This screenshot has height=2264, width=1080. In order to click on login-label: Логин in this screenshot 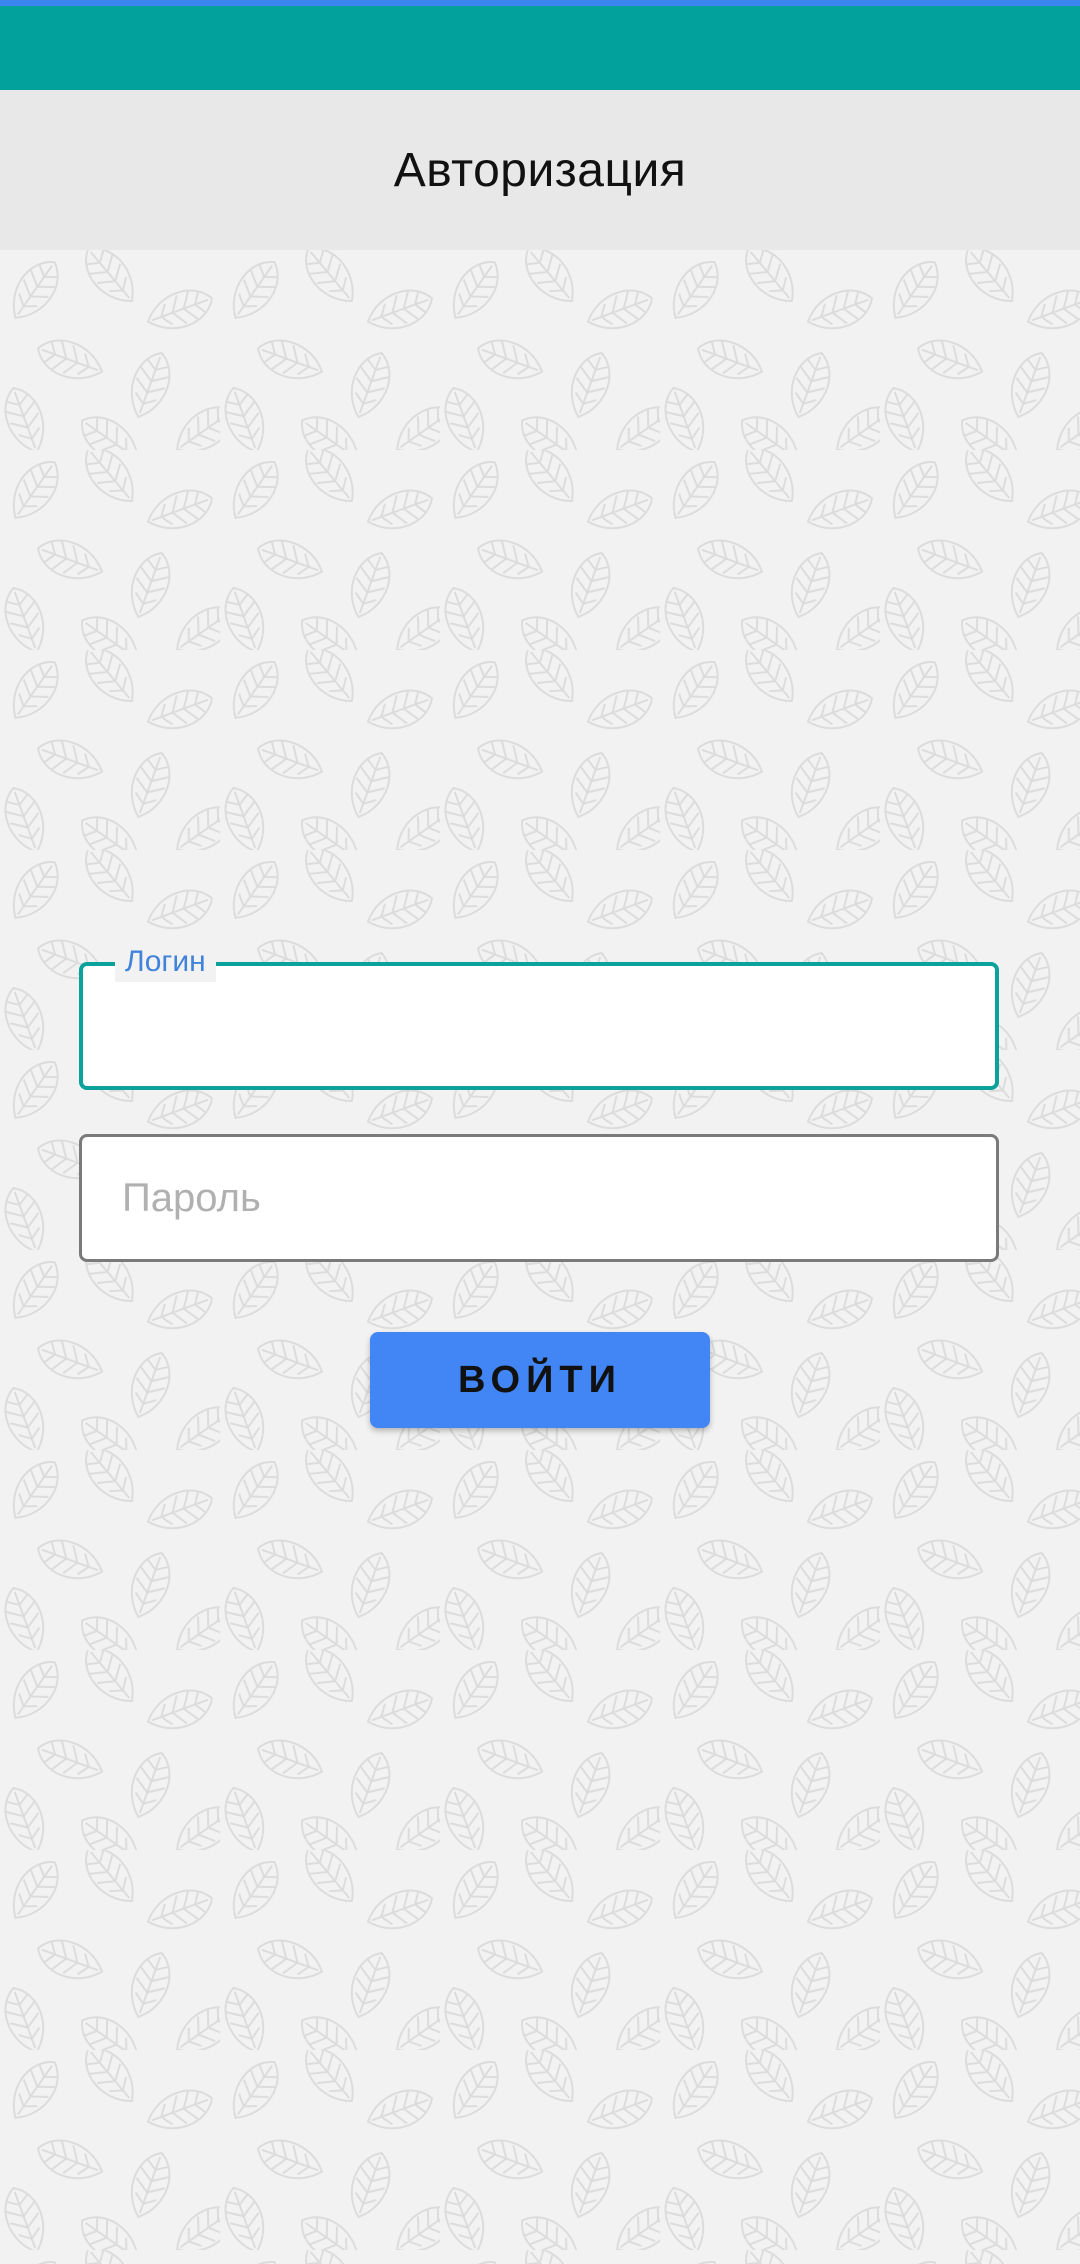, I will do `click(165, 962)`.